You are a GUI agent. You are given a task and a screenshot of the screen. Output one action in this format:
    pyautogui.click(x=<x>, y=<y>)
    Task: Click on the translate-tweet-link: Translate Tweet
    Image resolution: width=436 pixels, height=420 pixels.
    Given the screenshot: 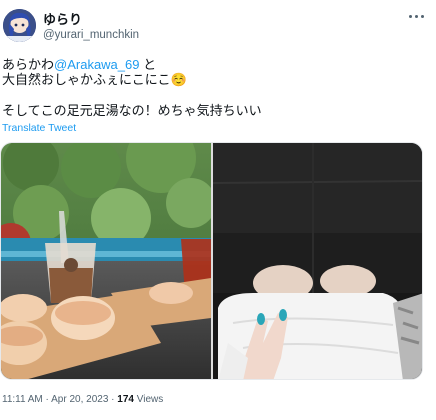 What is the action you would take?
    pyautogui.click(x=39, y=128)
    